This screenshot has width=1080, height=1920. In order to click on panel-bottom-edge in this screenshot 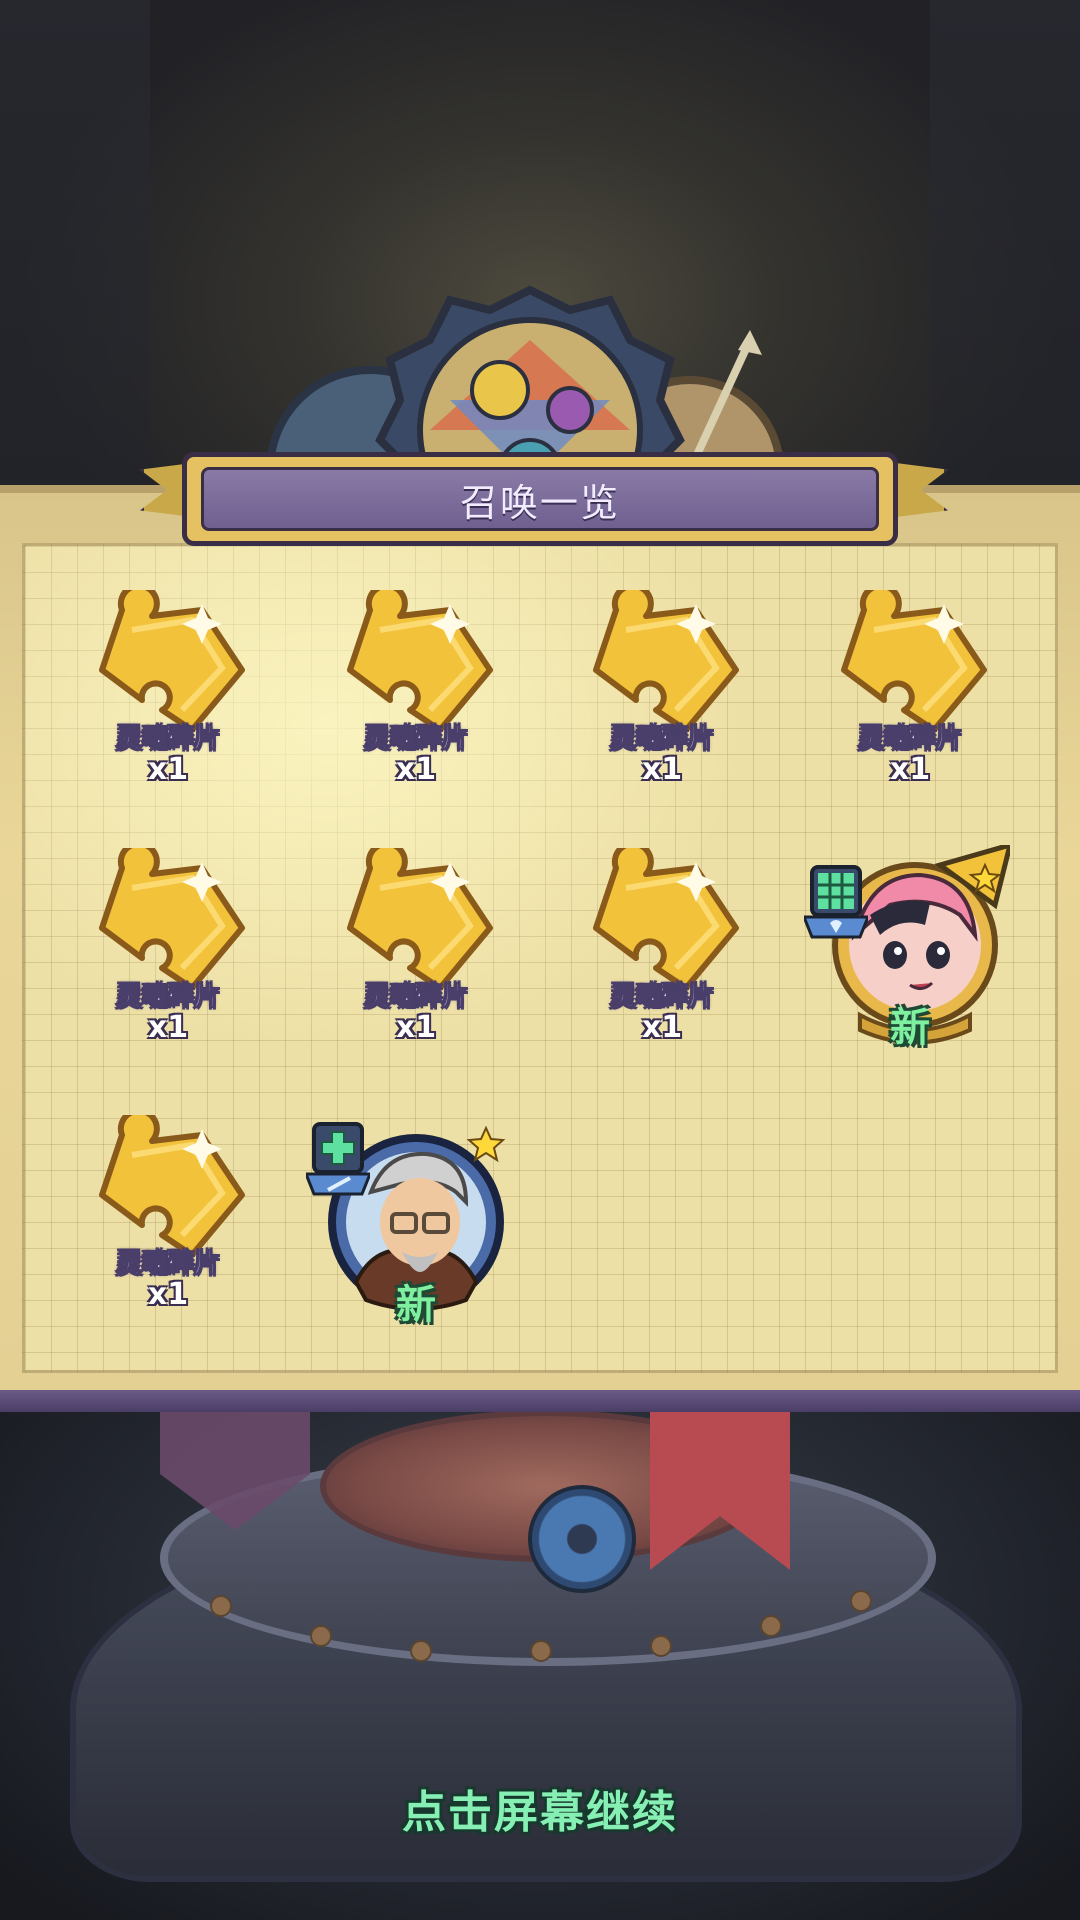, I will do `click(540, 1401)`.